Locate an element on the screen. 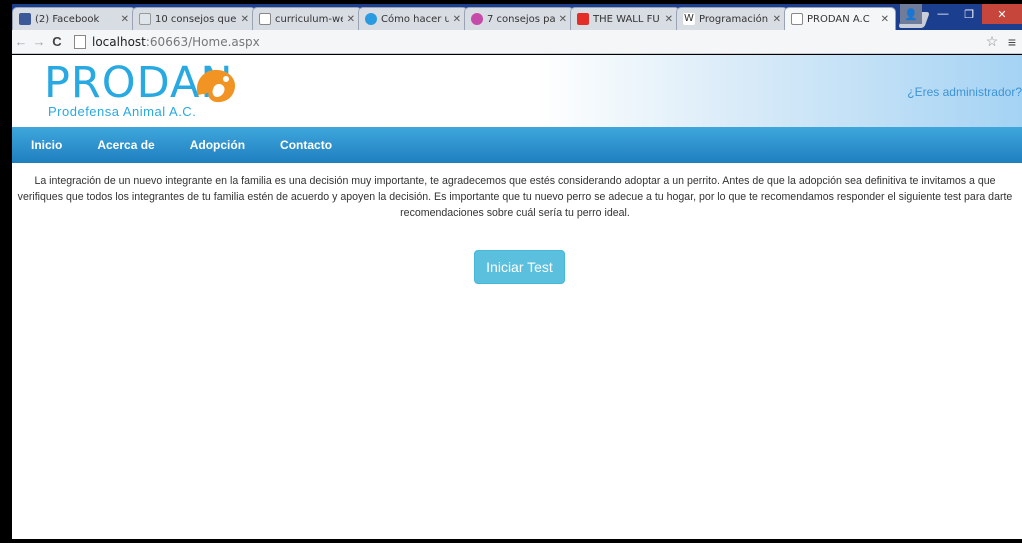 Image resolution: width=1022 pixels, height=543 pixels. forward-icon: → is located at coordinates (39, 41).